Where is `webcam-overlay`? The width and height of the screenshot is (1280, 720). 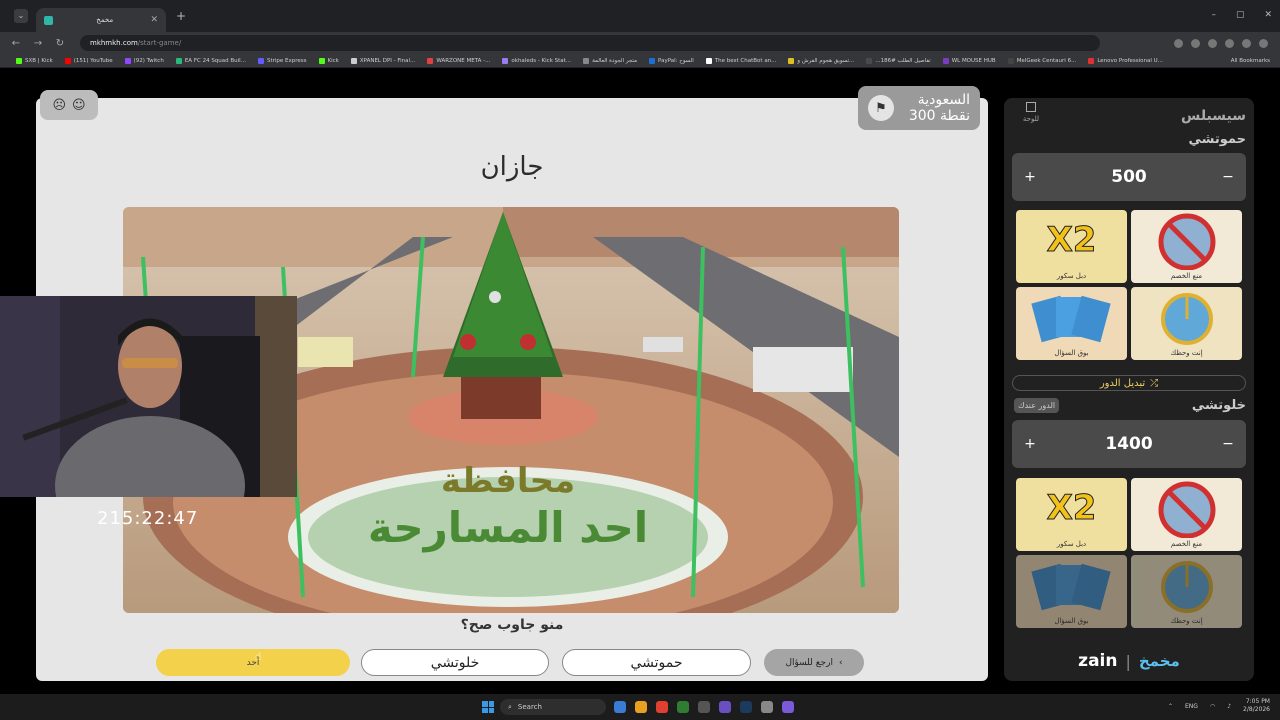 webcam-overlay is located at coordinates (148, 396).